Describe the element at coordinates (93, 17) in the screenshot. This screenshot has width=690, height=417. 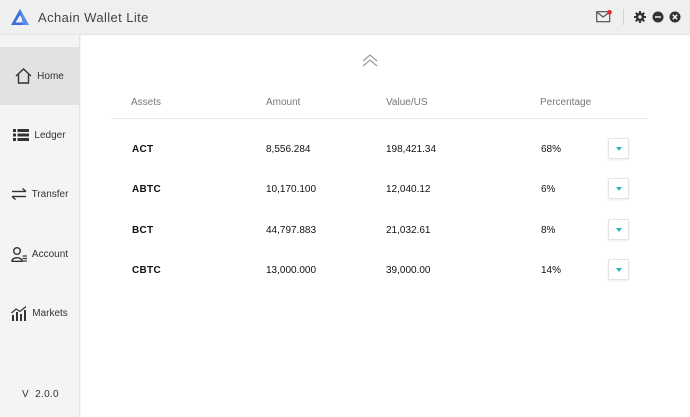
I see `app-title: Achain Wallet Lite` at that location.